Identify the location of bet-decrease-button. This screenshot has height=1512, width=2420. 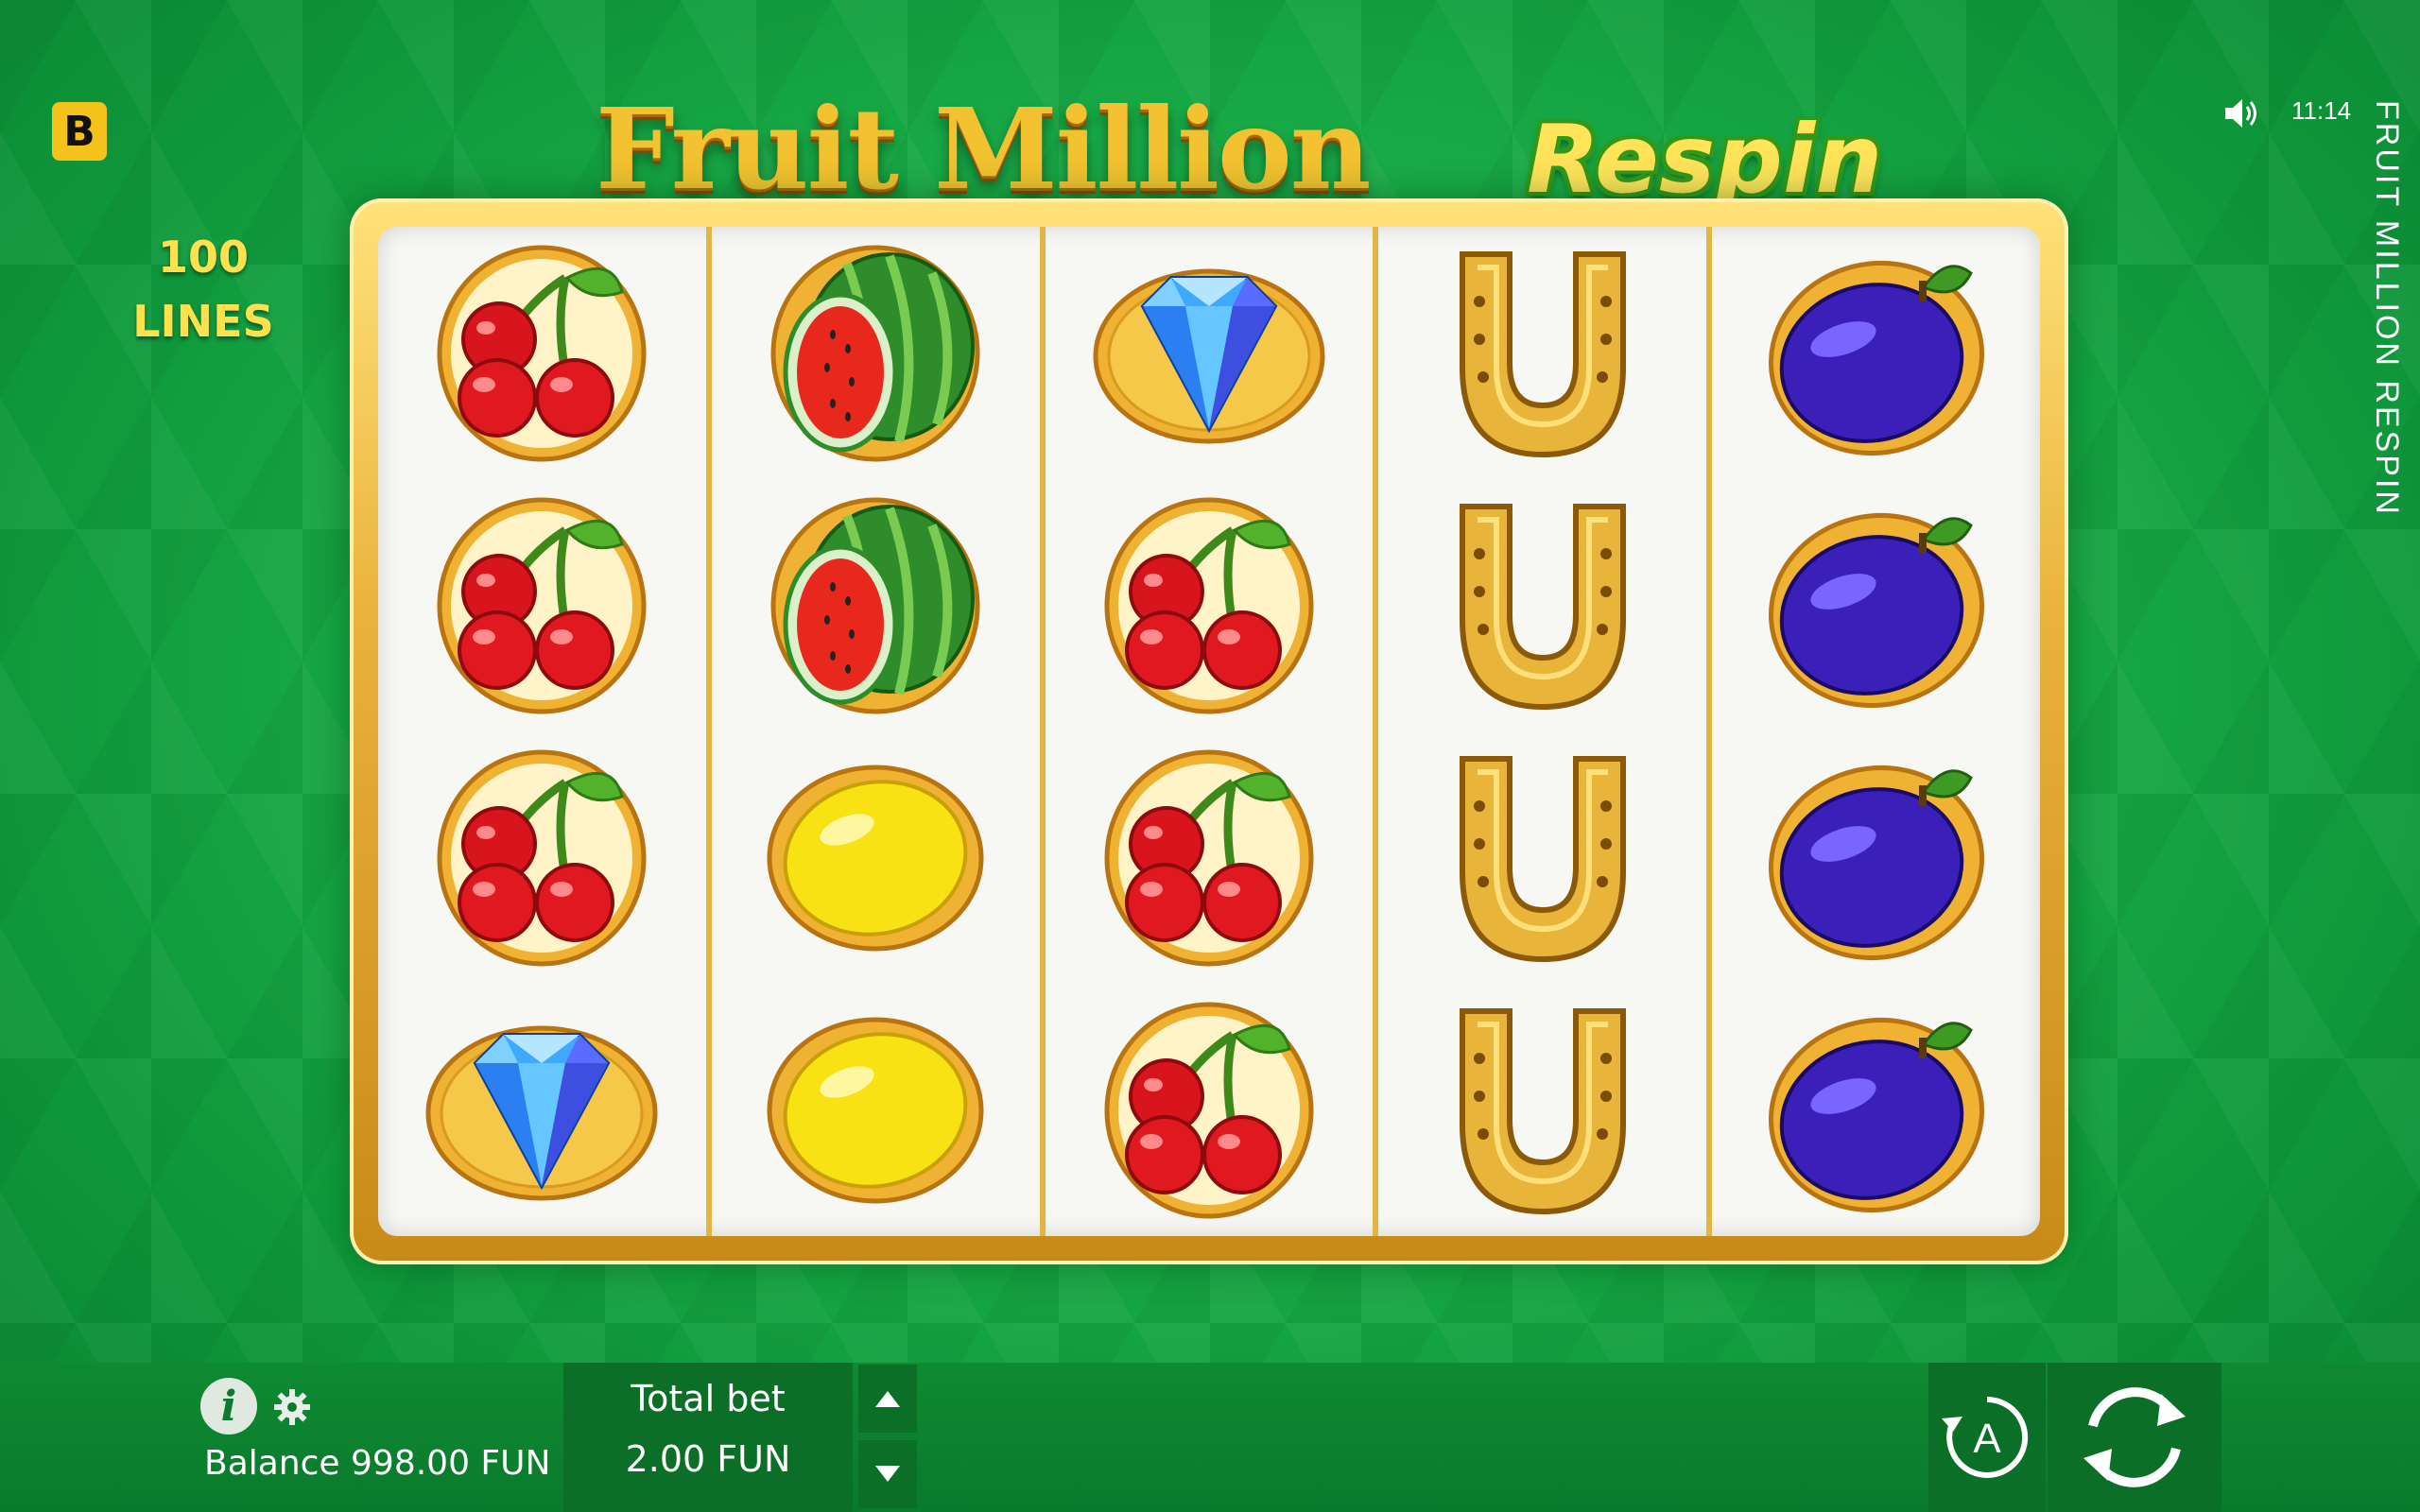
(888, 1474).